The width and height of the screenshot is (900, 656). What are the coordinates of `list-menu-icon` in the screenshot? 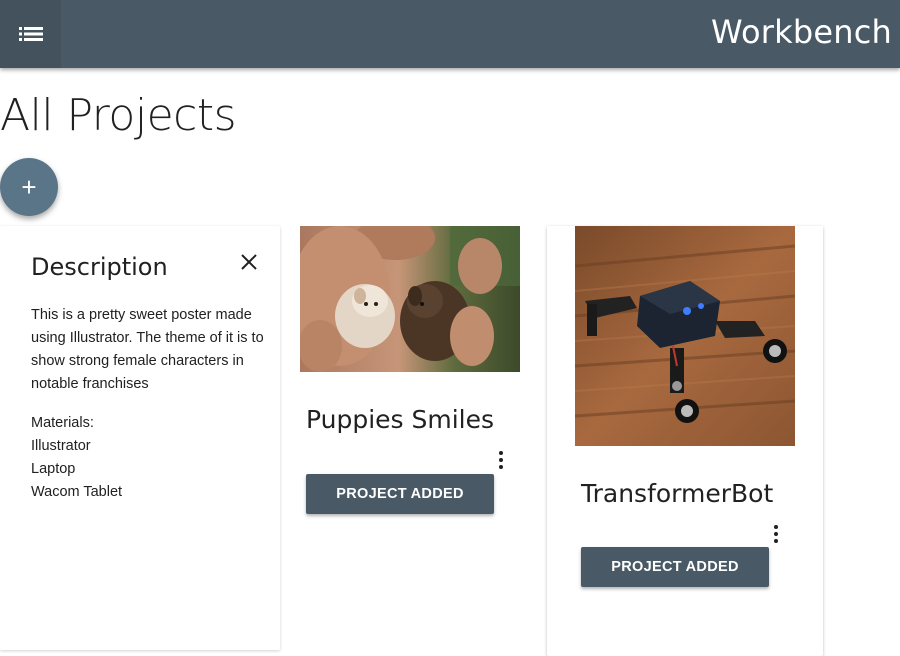 It's located at (30, 34).